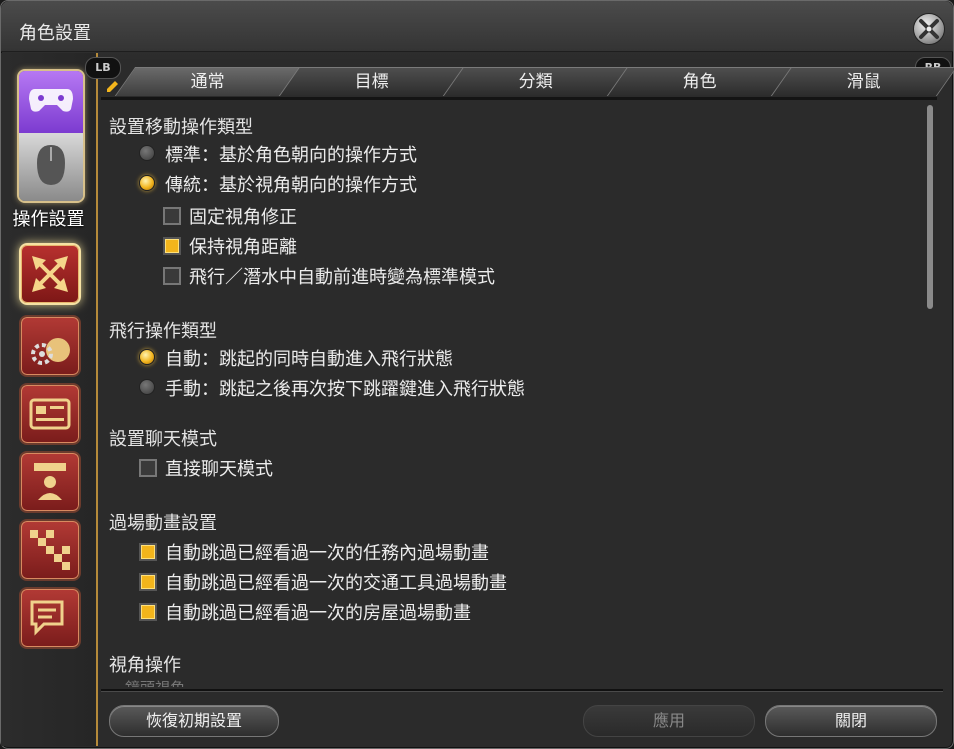 This screenshot has height=749, width=954. What do you see at coordinates (930, 395) in the screenshot?
I see `scrollbar` at bounding box center [930, 395].